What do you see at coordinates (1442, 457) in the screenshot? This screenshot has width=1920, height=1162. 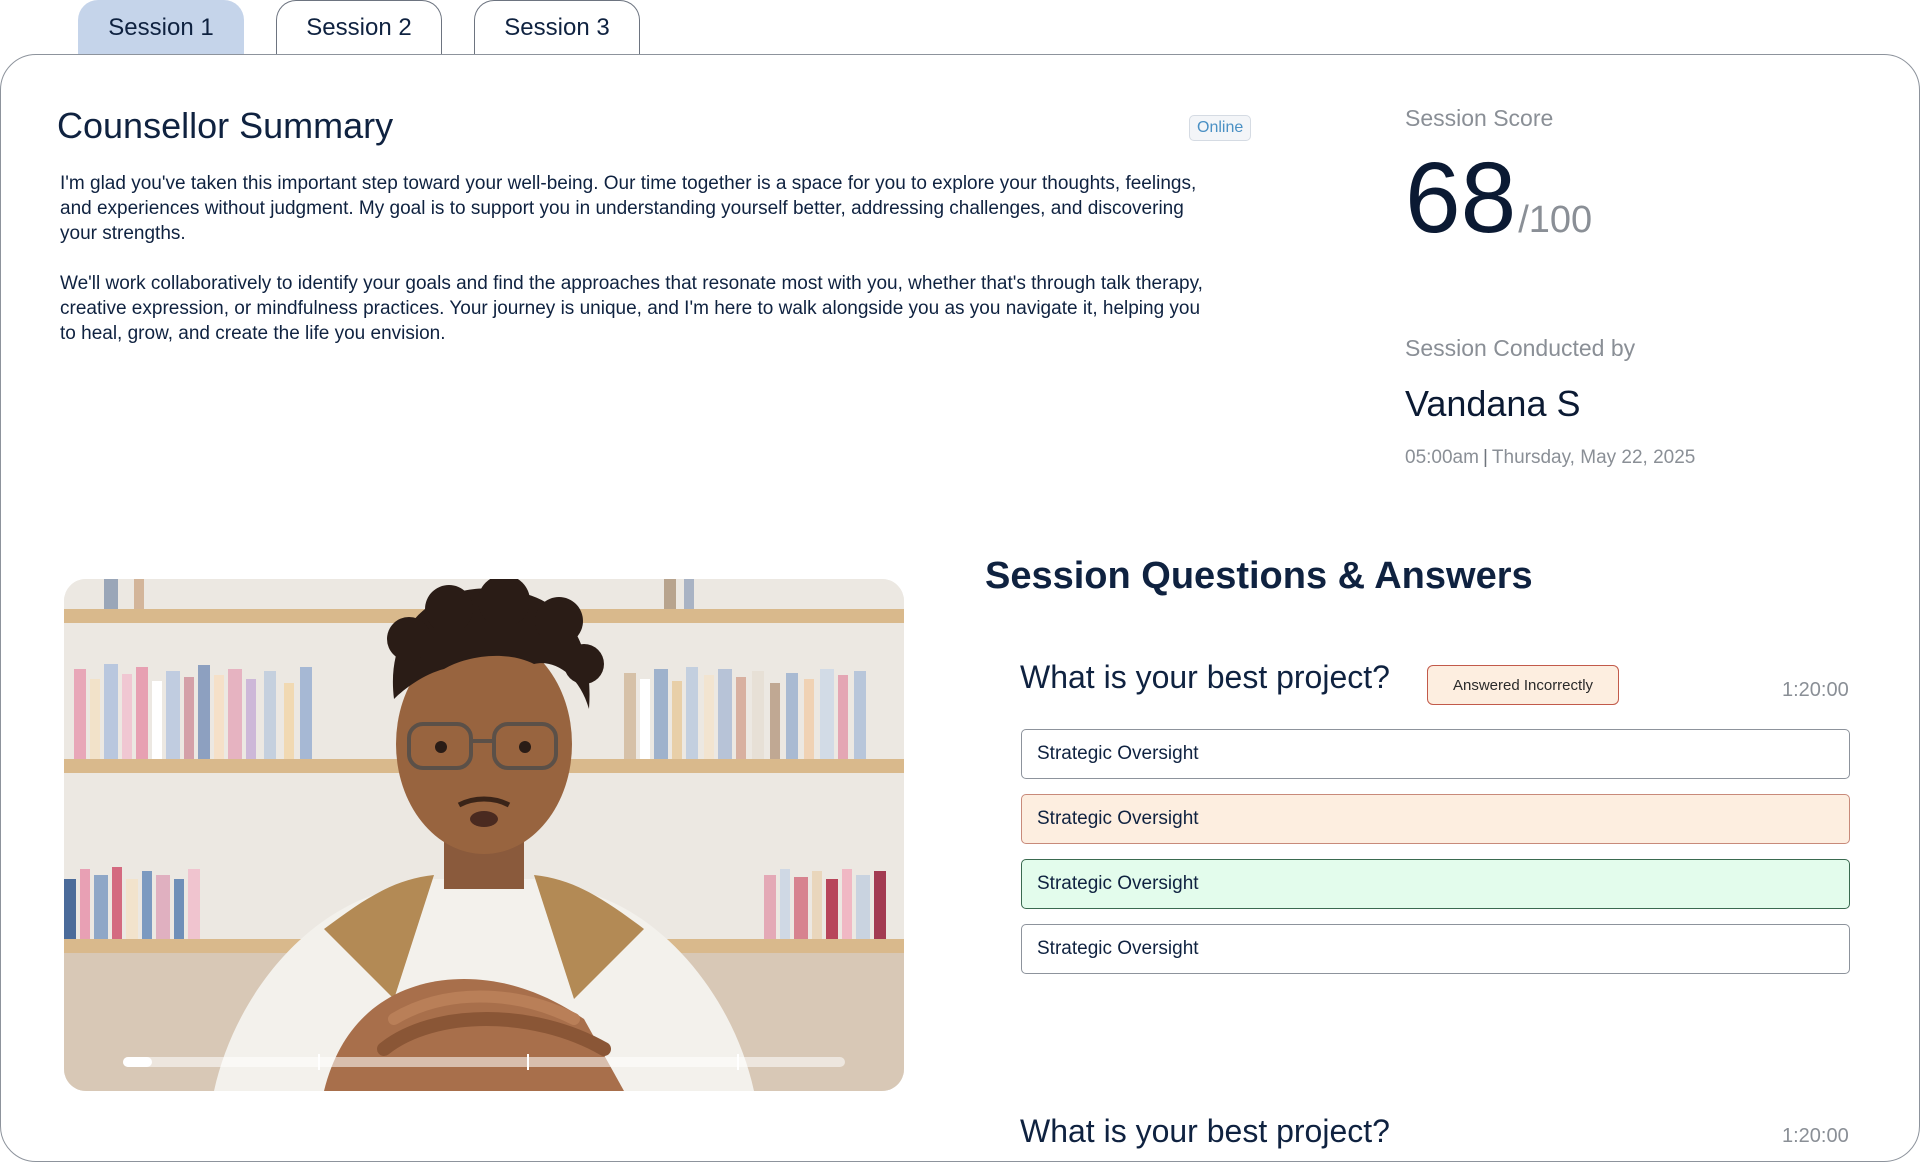 I see `session-time: 05:00am` at bounding box center [1442, 457].